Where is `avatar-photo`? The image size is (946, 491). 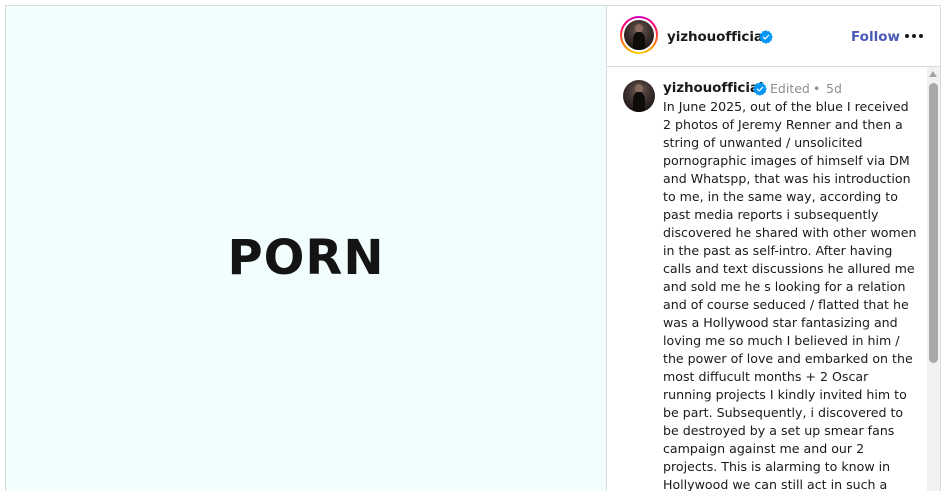
avatar-photo is located at coordinates (639, 35).